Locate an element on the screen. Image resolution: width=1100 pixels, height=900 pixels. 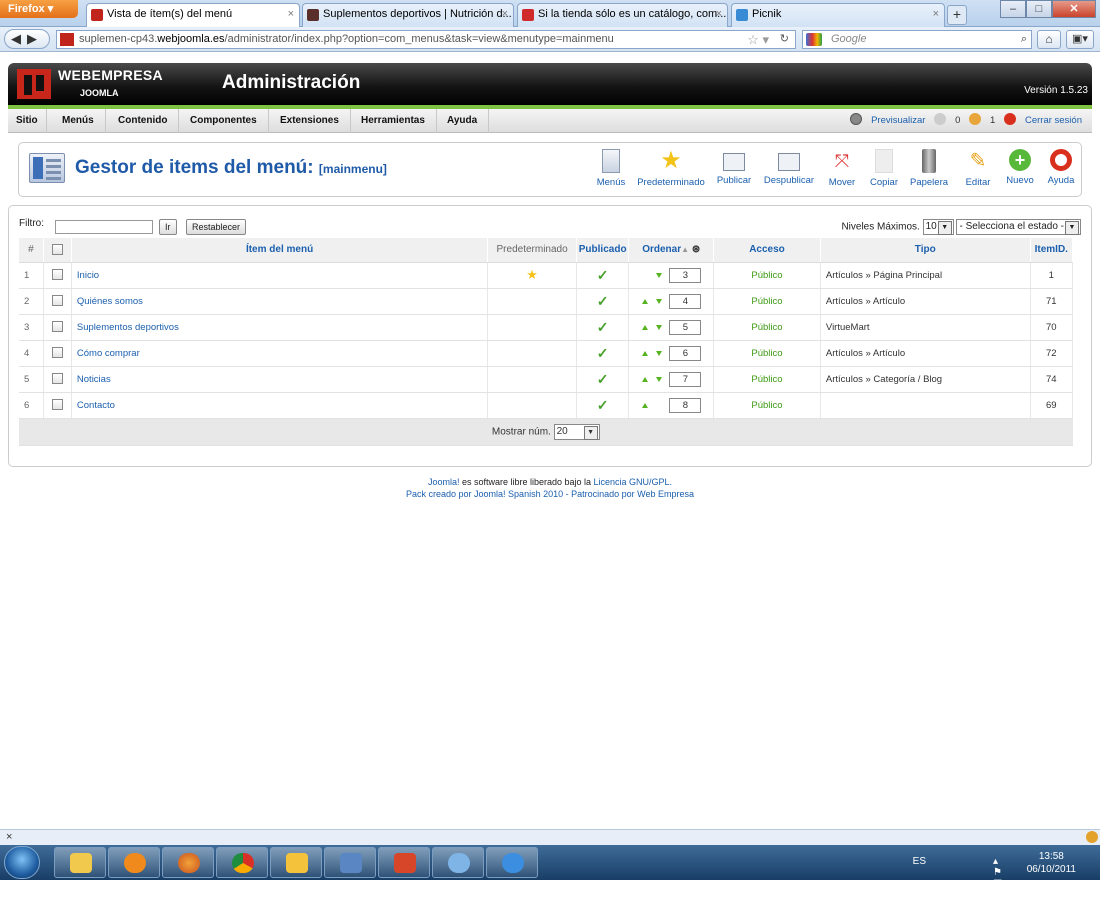
forward-arrow-icon: ▶ is located at coordinates (35, 38).